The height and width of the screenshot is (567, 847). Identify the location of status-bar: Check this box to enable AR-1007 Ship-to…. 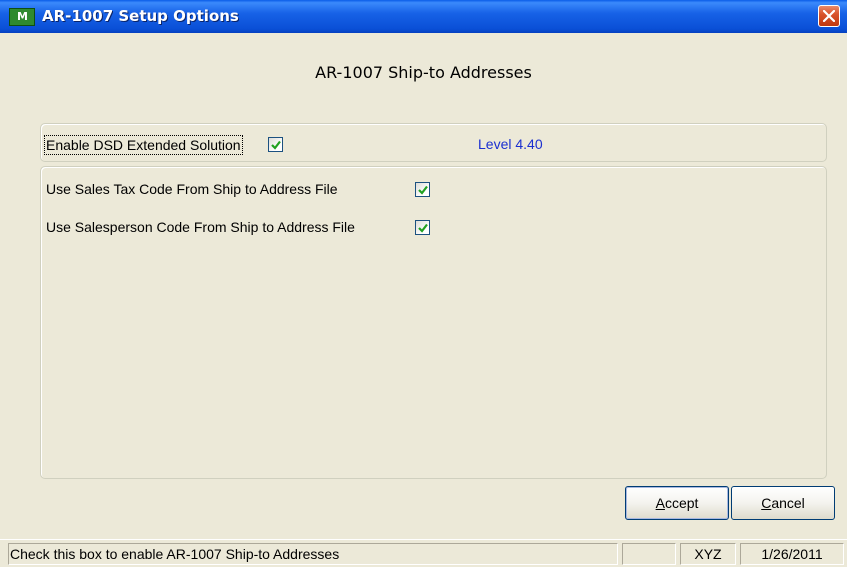
(423, 553).